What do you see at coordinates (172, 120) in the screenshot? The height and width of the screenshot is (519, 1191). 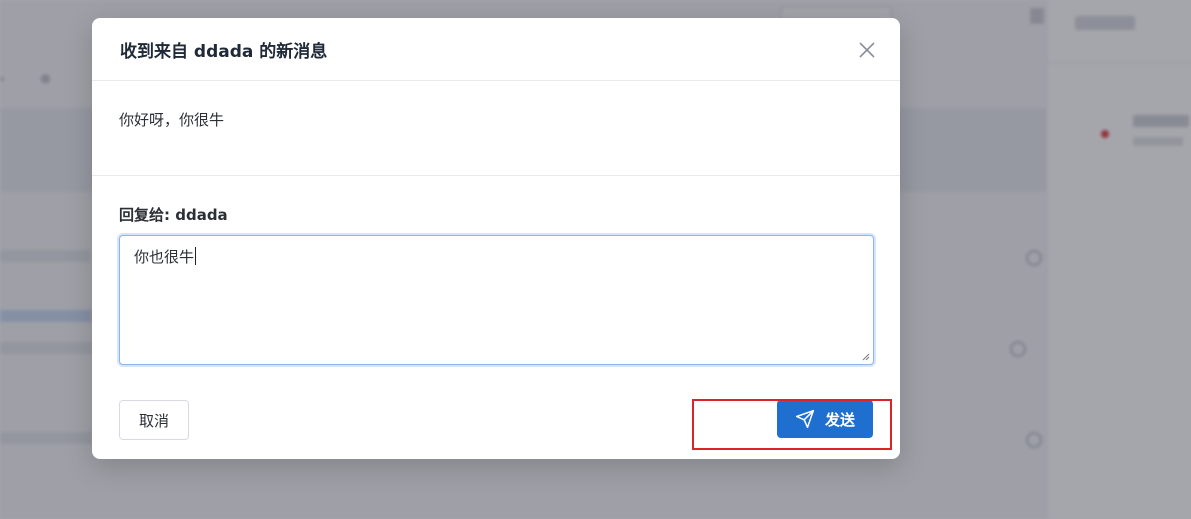 I see `message-text: 你好呀，你很牛` at bounding box center [172, 120].